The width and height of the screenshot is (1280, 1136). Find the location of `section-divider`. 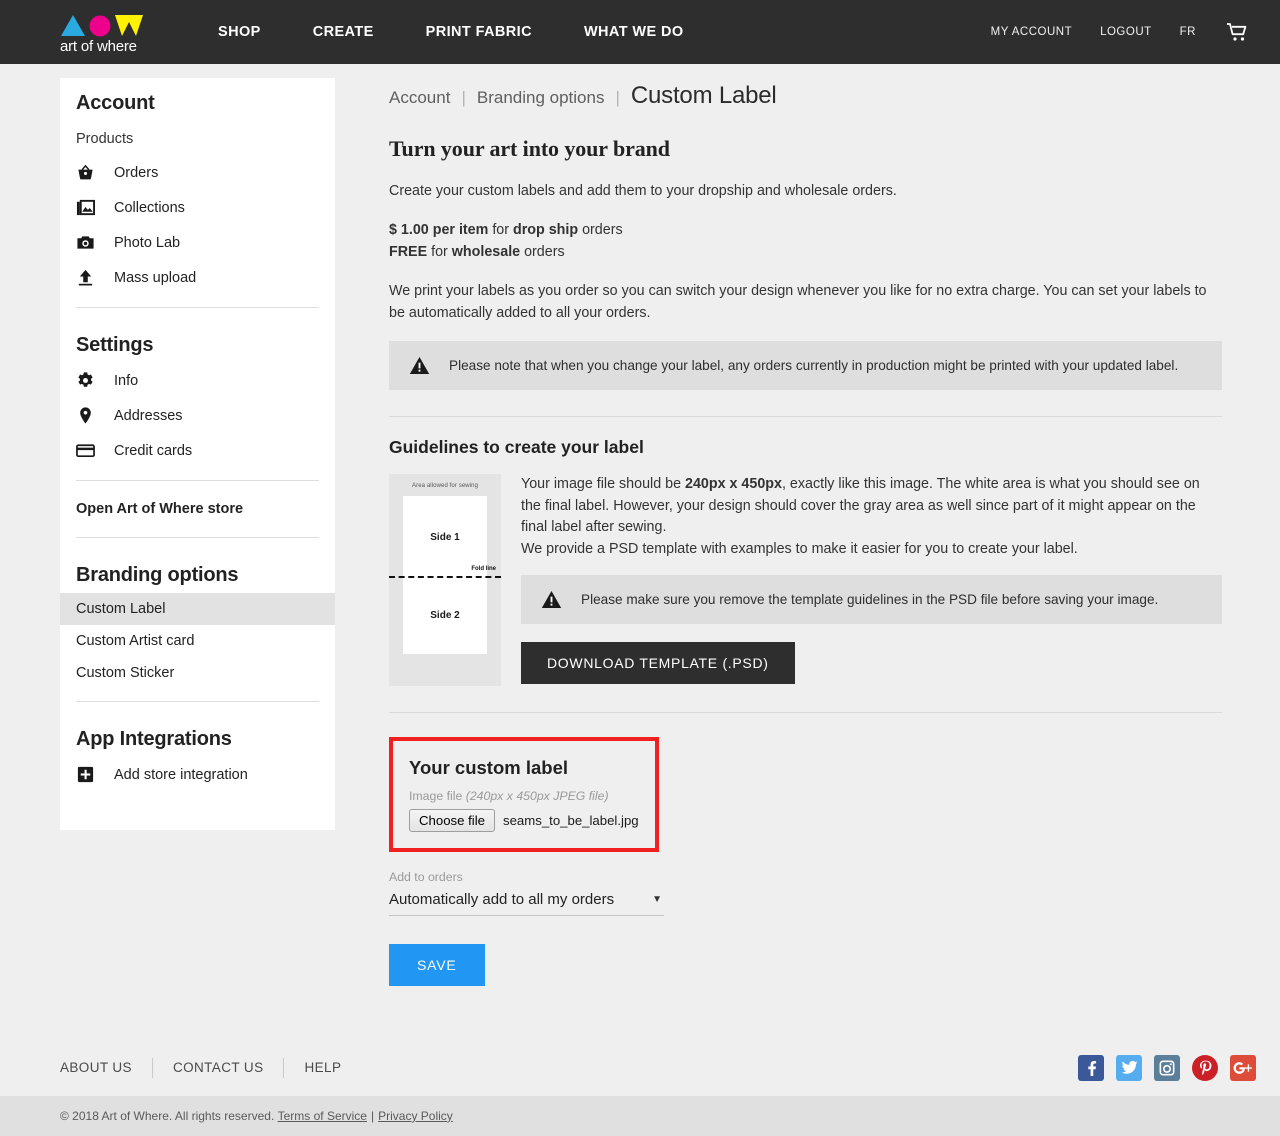

section-divider is located at coordinates (805, 712).